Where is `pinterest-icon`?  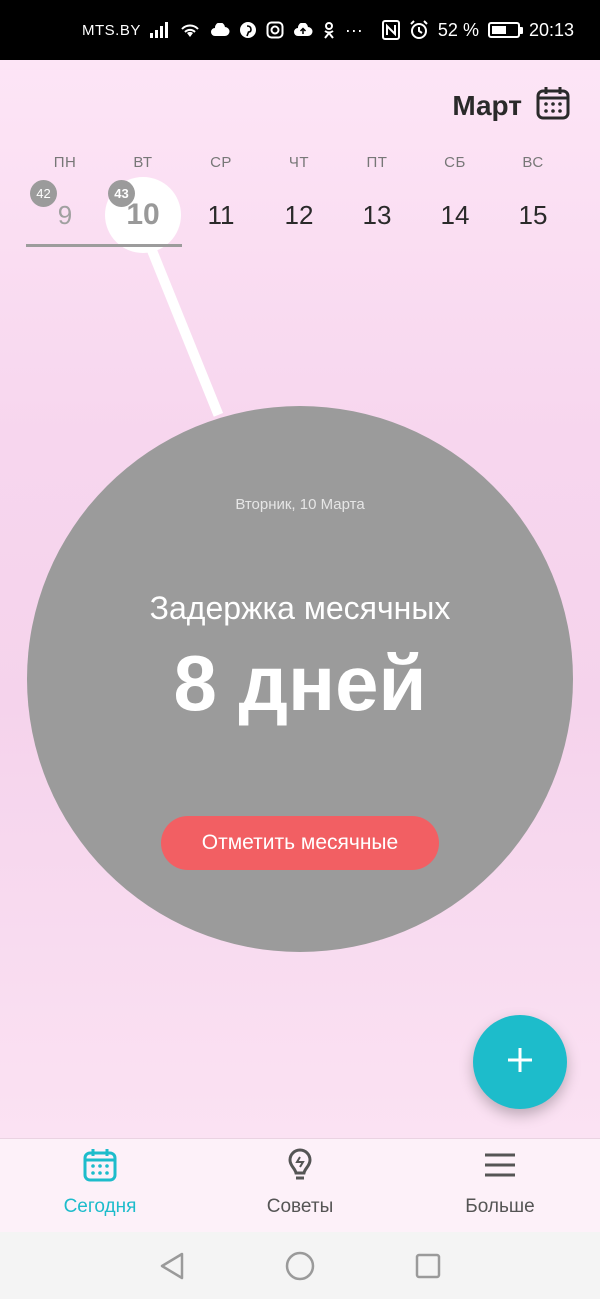
pinterest-icon is located at coordinates (248, 30).